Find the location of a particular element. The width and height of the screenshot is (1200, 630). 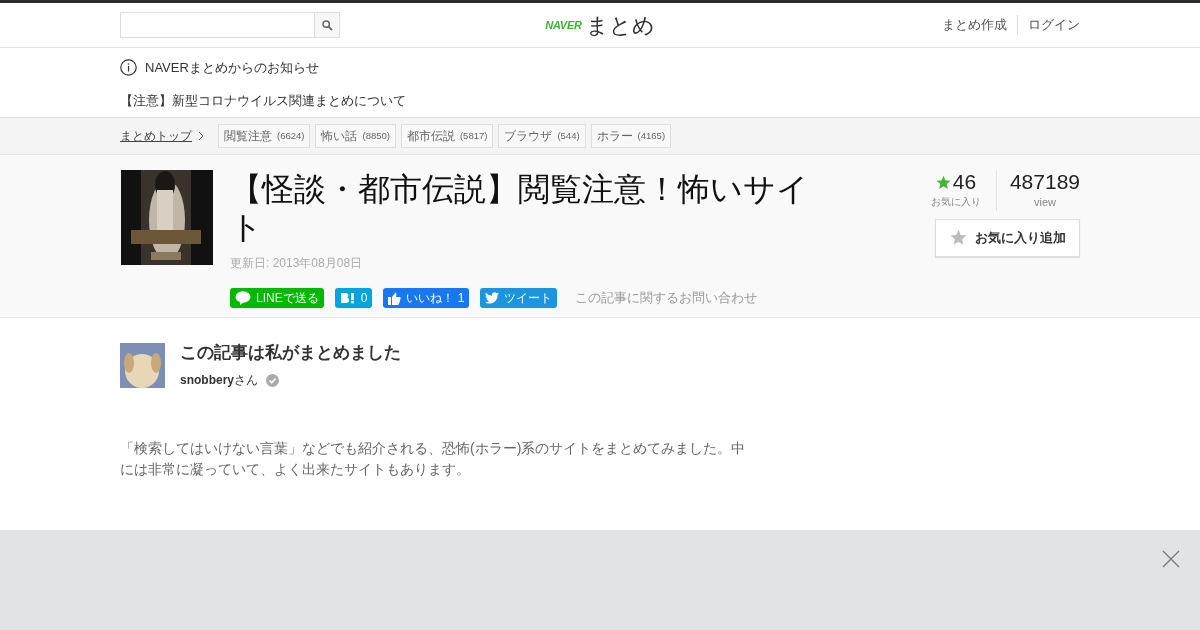

header-link: まとめ作成 is located at coordinates (974, 25).